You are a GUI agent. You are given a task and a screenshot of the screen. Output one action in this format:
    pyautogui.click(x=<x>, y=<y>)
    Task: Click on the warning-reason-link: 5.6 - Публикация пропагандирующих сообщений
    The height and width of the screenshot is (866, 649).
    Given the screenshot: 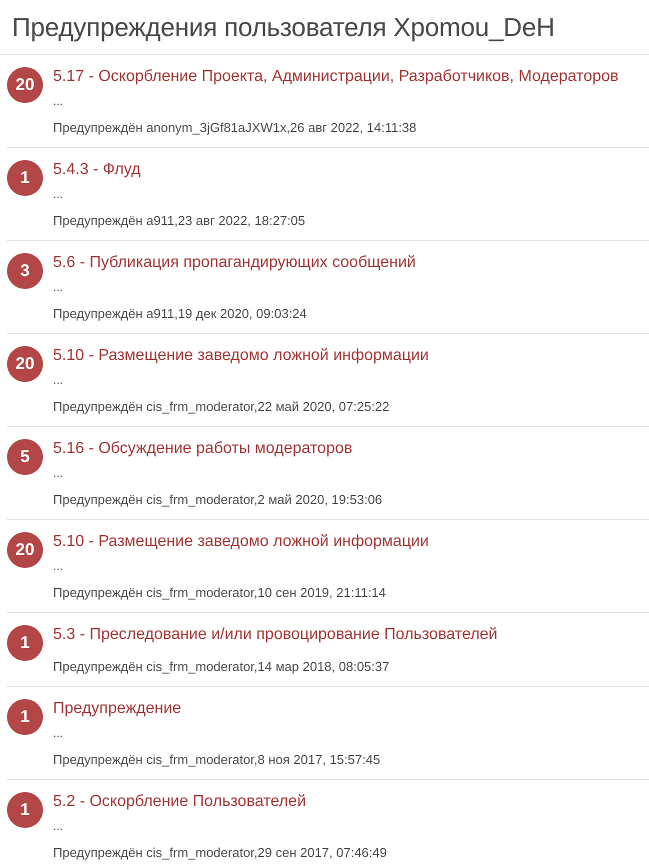 What is the action you would take?
    pyautogui.click(x=234, y=263)
    